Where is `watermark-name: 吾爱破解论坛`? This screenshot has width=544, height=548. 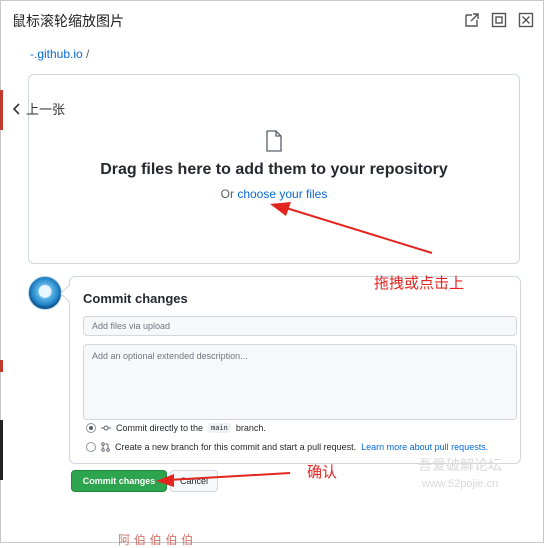 watermark-name: 吾爱破解论坛 is located at coordinates (460, 466).